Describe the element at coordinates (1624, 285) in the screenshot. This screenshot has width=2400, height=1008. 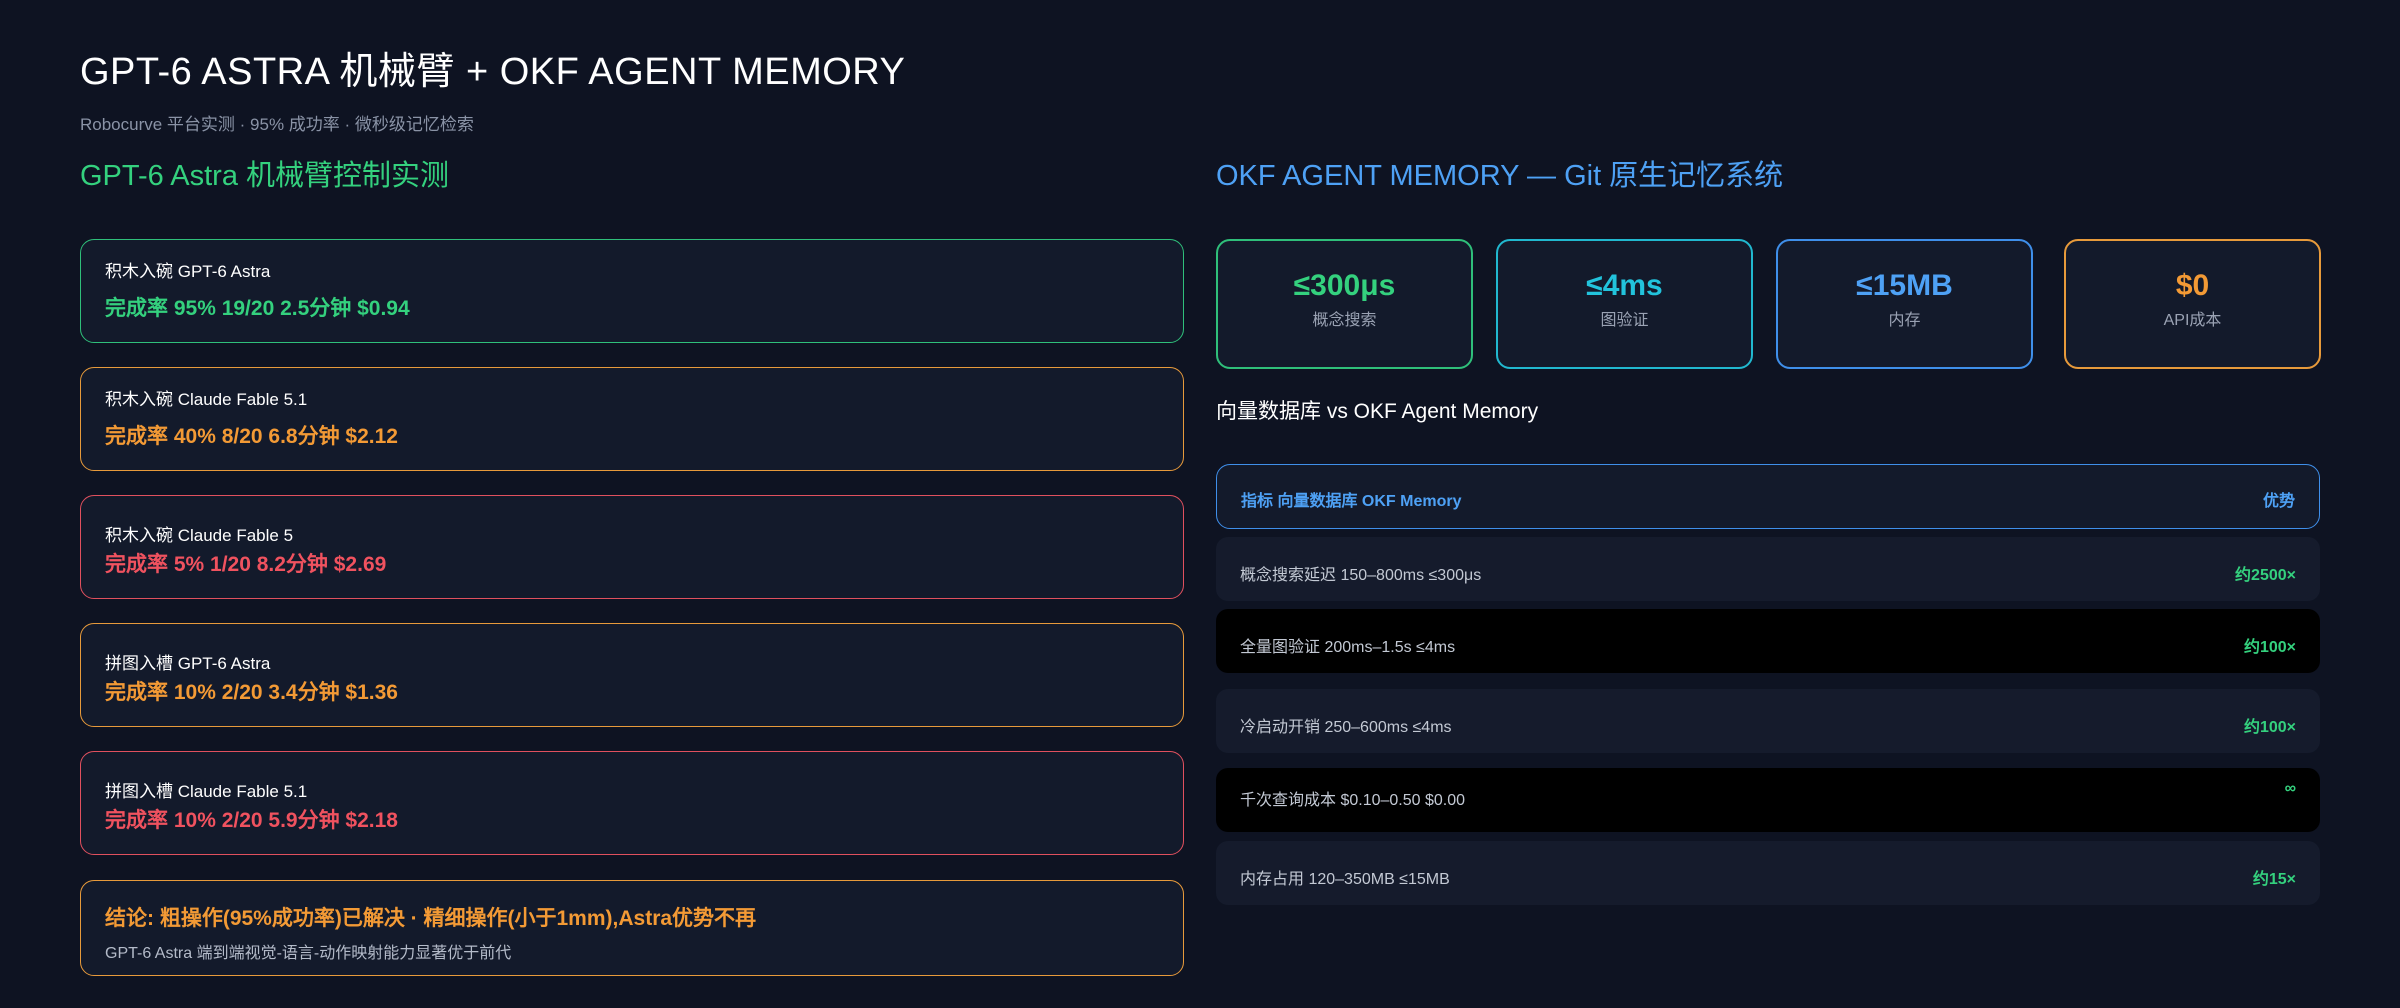
I see `metric-value: ≤4ms` at that location.